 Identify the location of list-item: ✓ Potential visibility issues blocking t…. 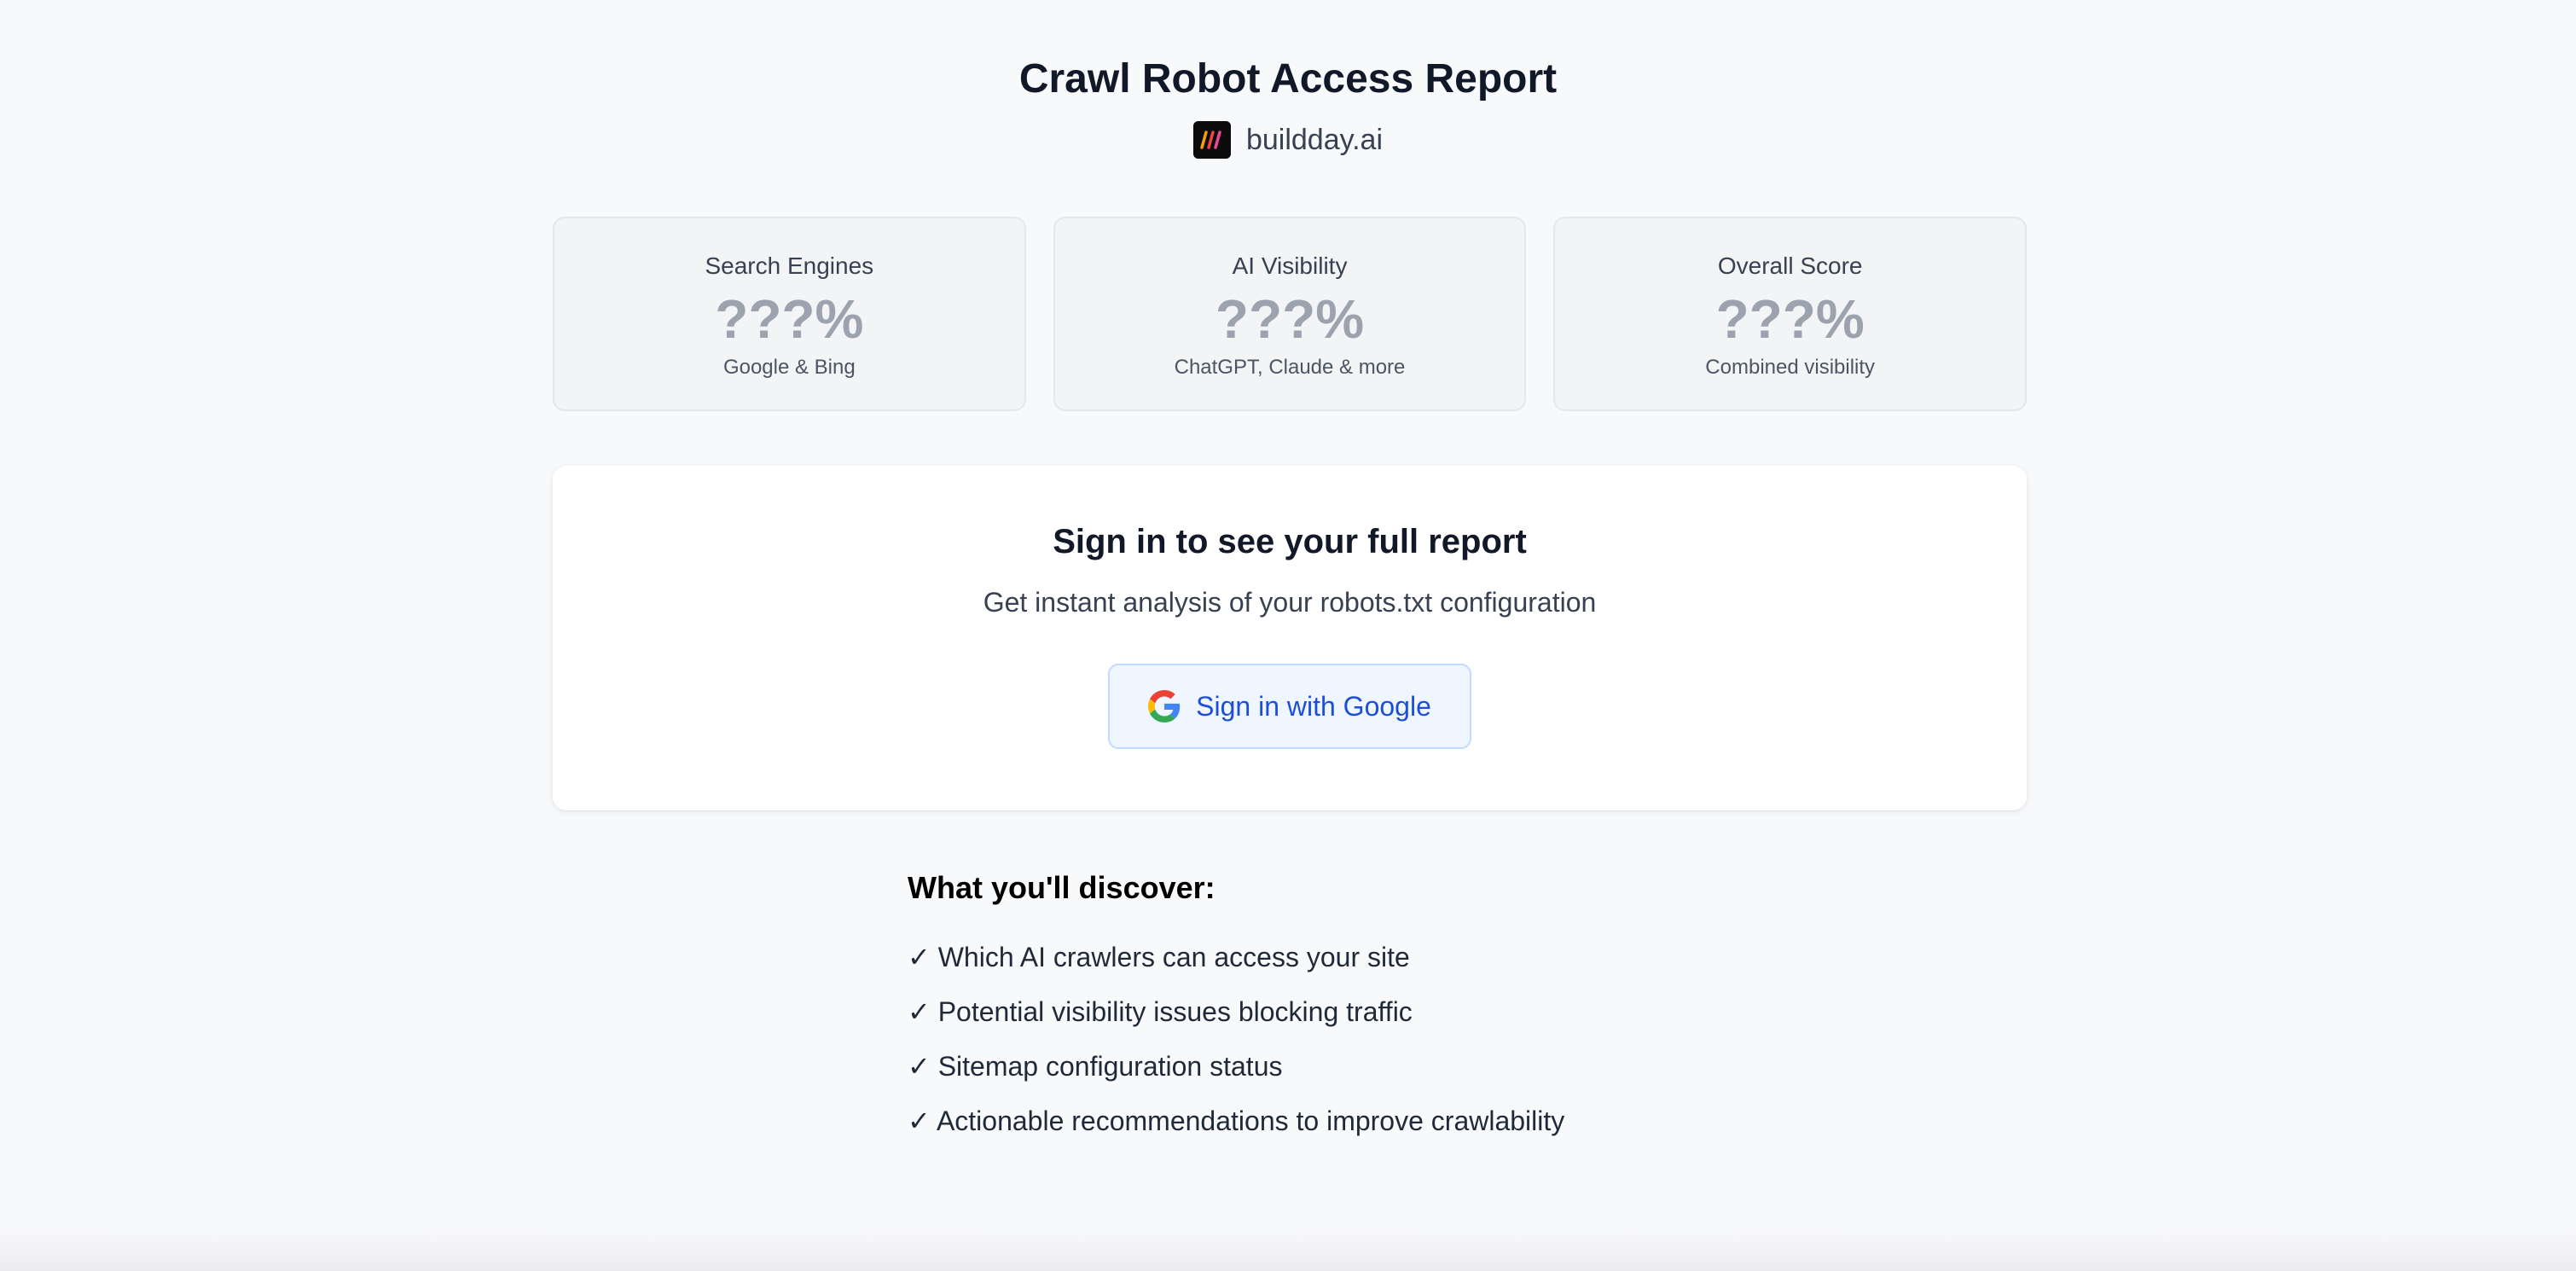
(1160, 1011).